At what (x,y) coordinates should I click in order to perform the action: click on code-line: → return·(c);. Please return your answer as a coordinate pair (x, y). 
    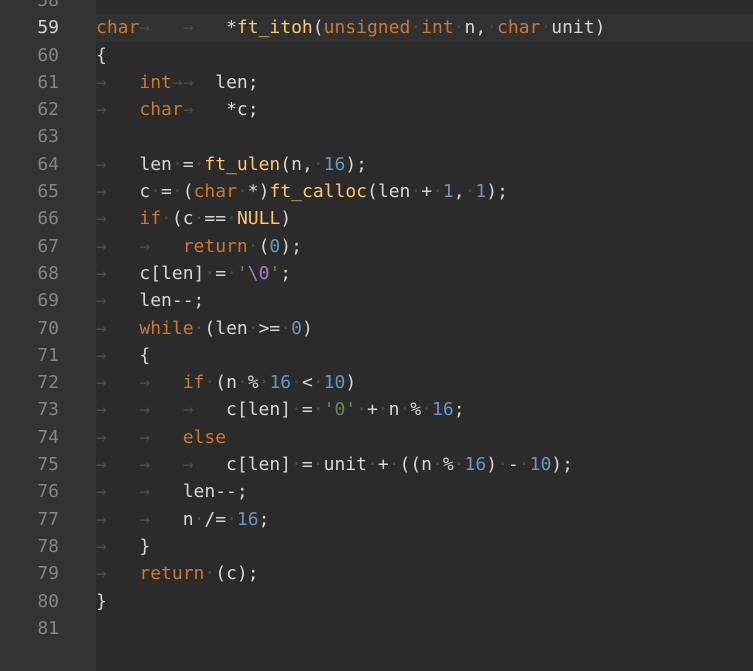
    Looking at the image, I should click on (424, 573).